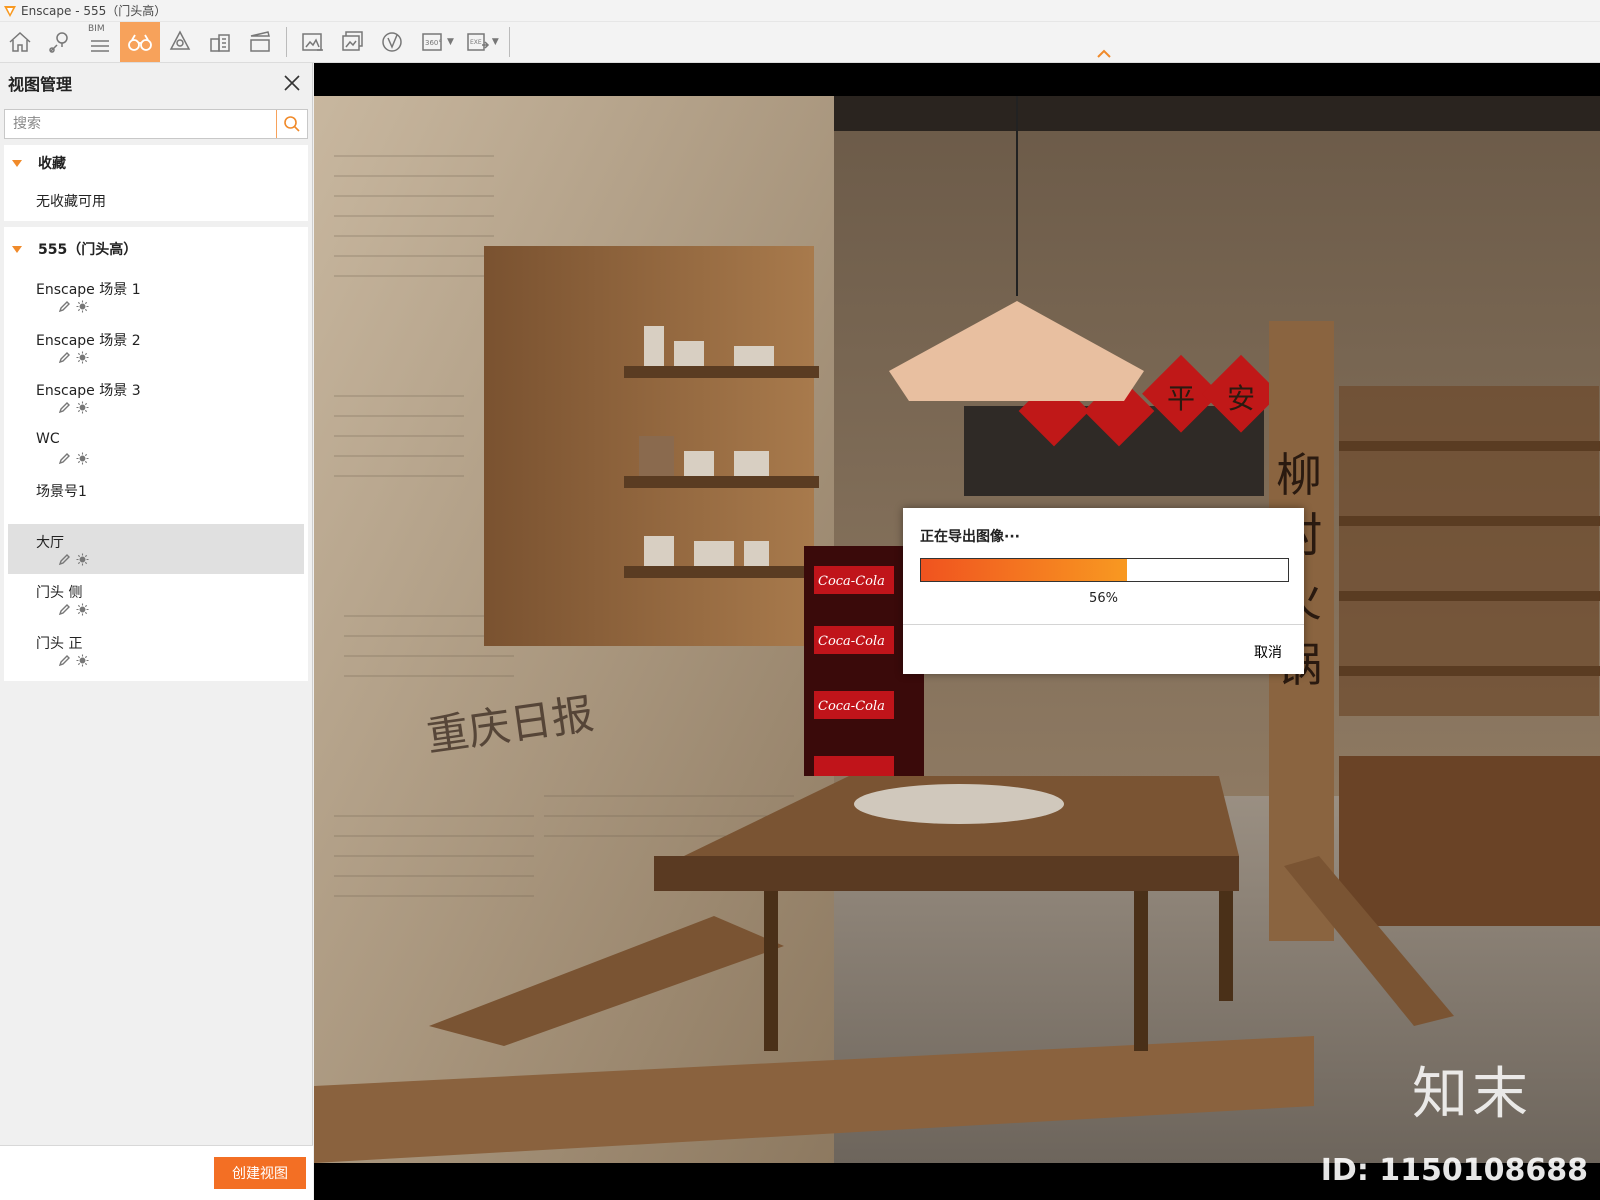 The width and height of the screenshot is (1600, 1200). I want to click on dialog-title: 正在导出图像···, so click(970, 537).